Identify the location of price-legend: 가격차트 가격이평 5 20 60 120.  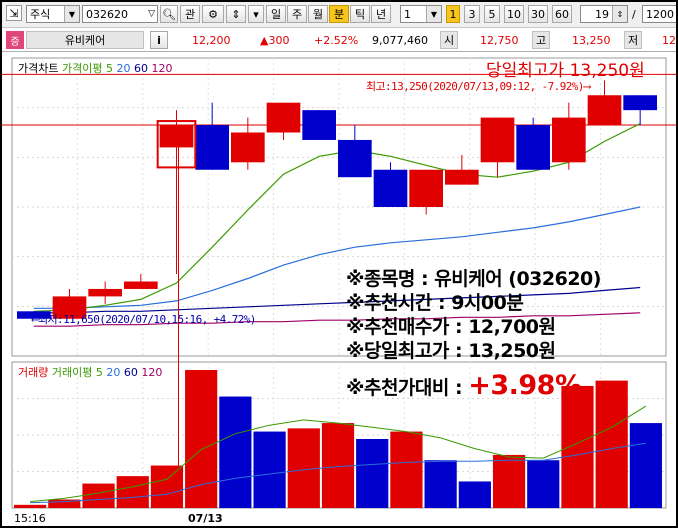
(95, 68).